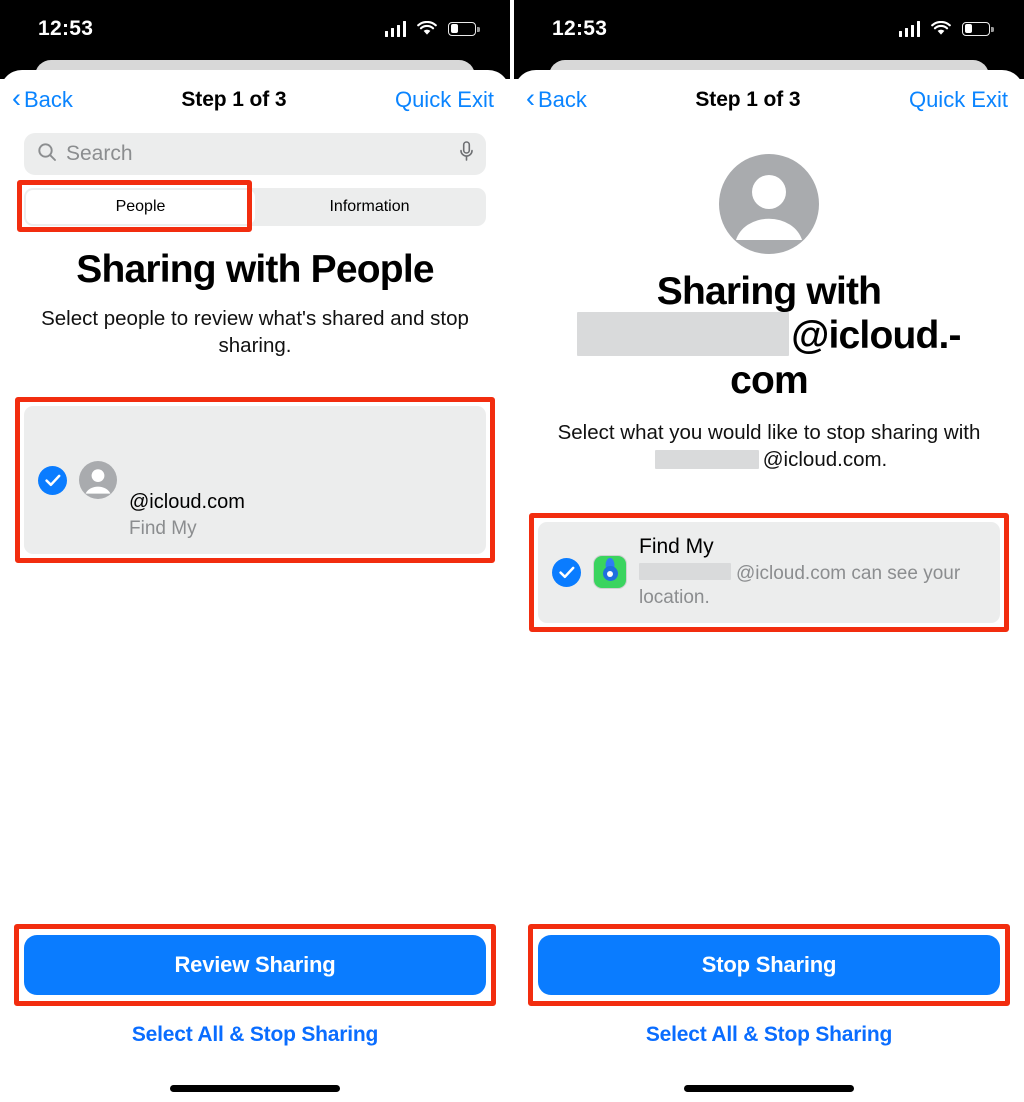  I want to click on nav-bar-right: ‹ Back Step 1 of 3 Quick Exit, so click(769, 100).